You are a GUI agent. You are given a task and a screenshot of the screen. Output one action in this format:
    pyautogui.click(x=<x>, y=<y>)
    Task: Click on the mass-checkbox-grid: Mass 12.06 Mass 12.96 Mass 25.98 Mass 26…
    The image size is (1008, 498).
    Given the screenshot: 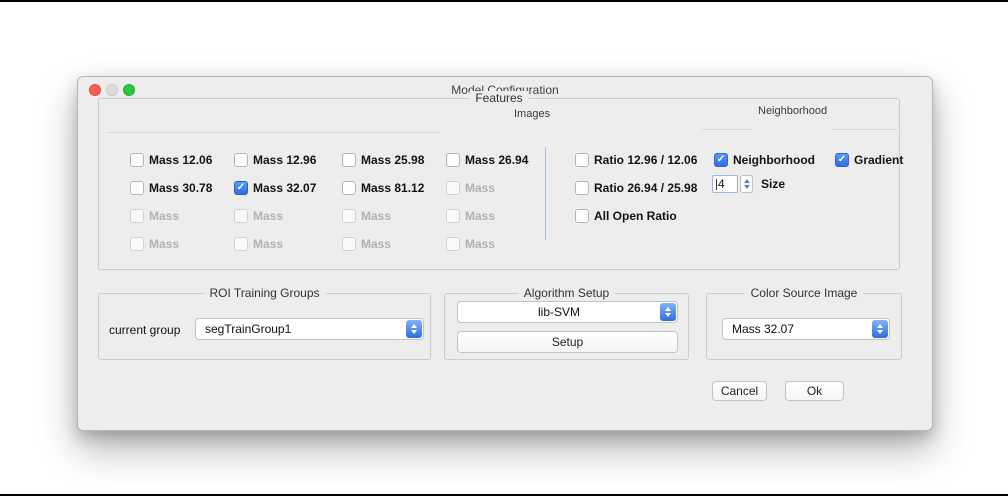 What is the action you would take?
    pyautogui.click(x=348, y=202)
    